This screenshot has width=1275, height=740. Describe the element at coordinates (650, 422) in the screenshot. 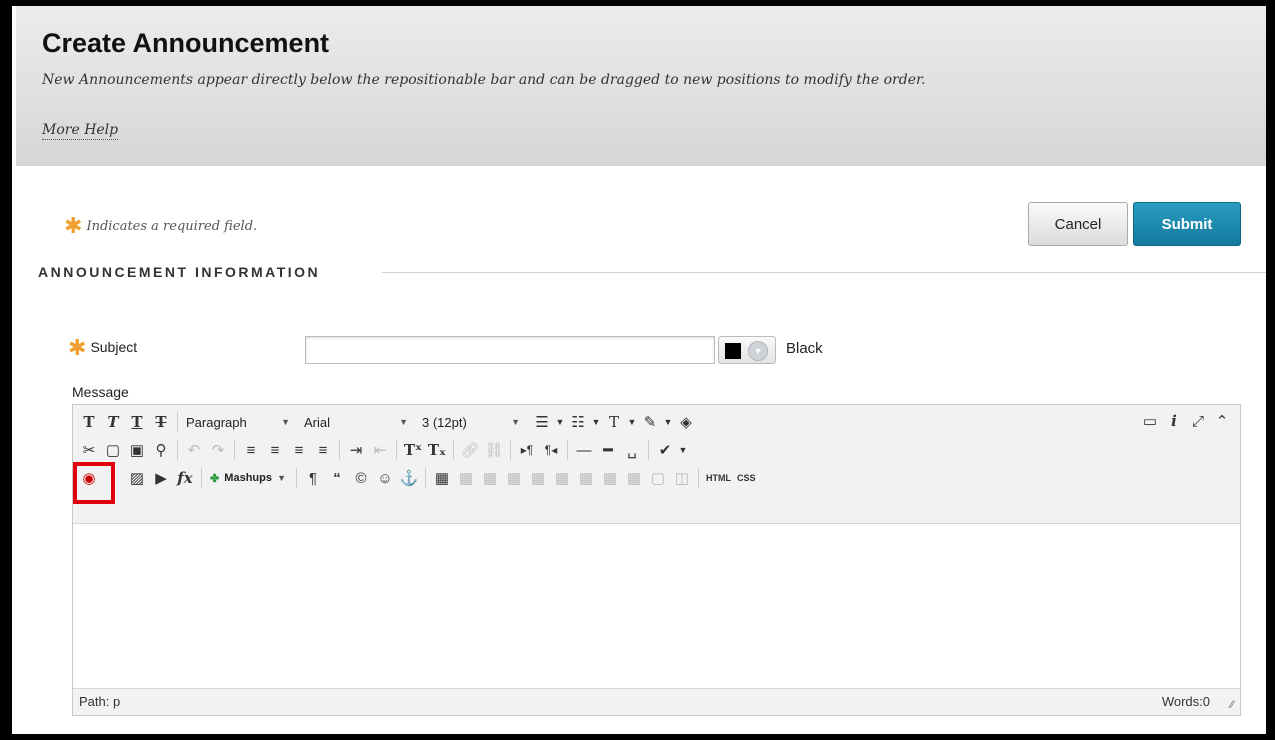

I see `highlight-color-icon: ✎` at that location.